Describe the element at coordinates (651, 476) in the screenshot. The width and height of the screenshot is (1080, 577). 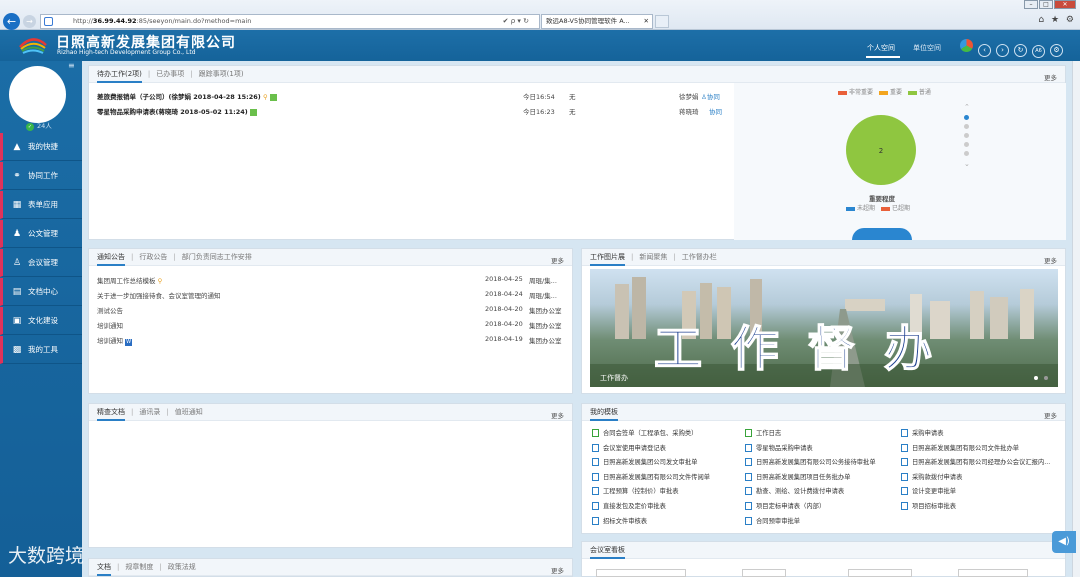
I see `template-item: 日照高新发展集团有限公司文件传阅单` at that location.